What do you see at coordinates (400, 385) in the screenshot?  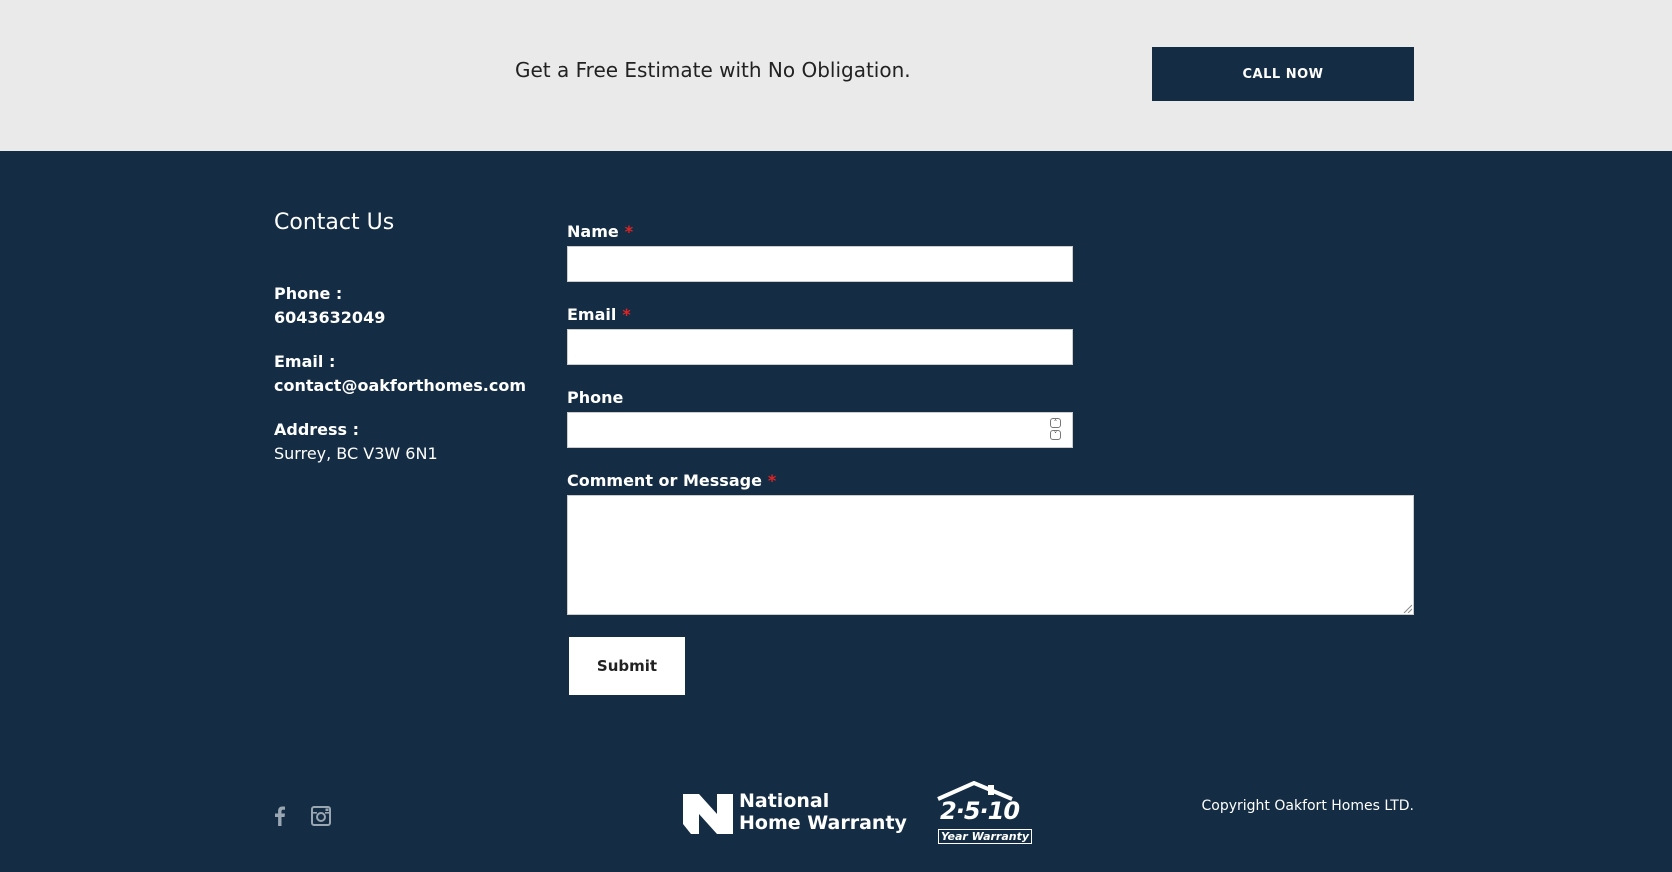 I see `email-value: contact@oakforthomes.com` at bounding box center [400, 385].